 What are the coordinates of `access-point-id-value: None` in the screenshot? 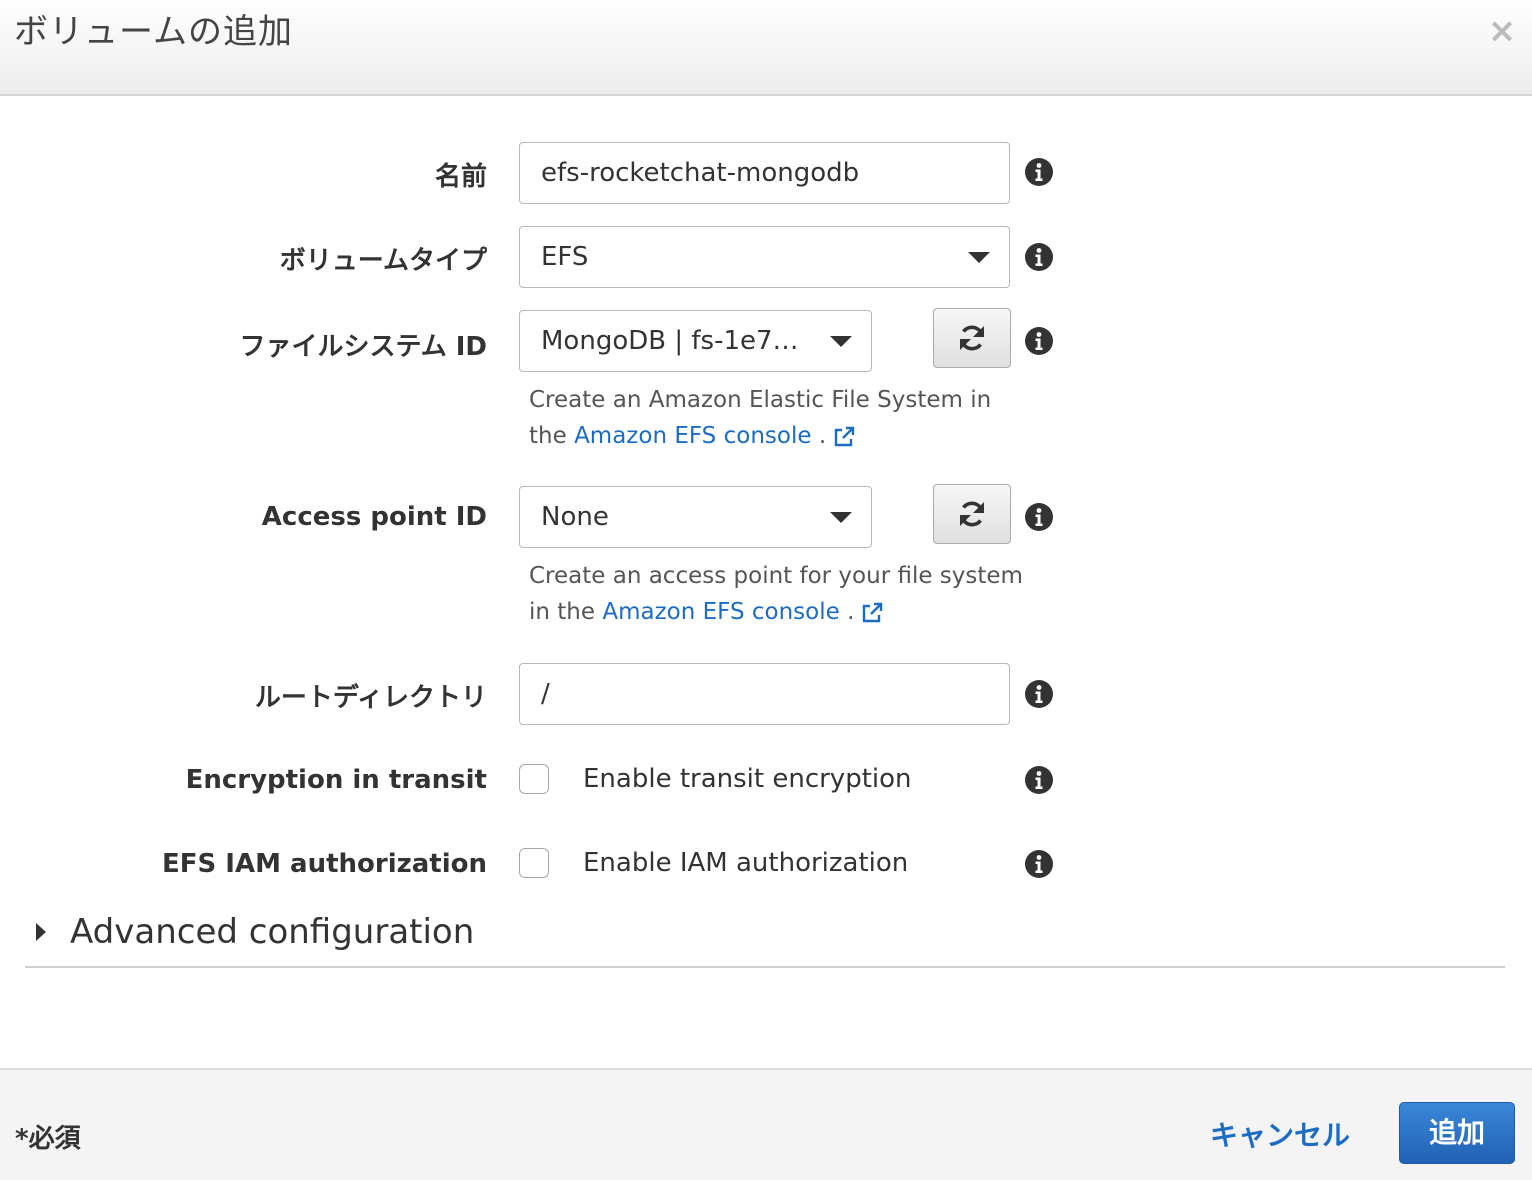 It's located at (575, 517).